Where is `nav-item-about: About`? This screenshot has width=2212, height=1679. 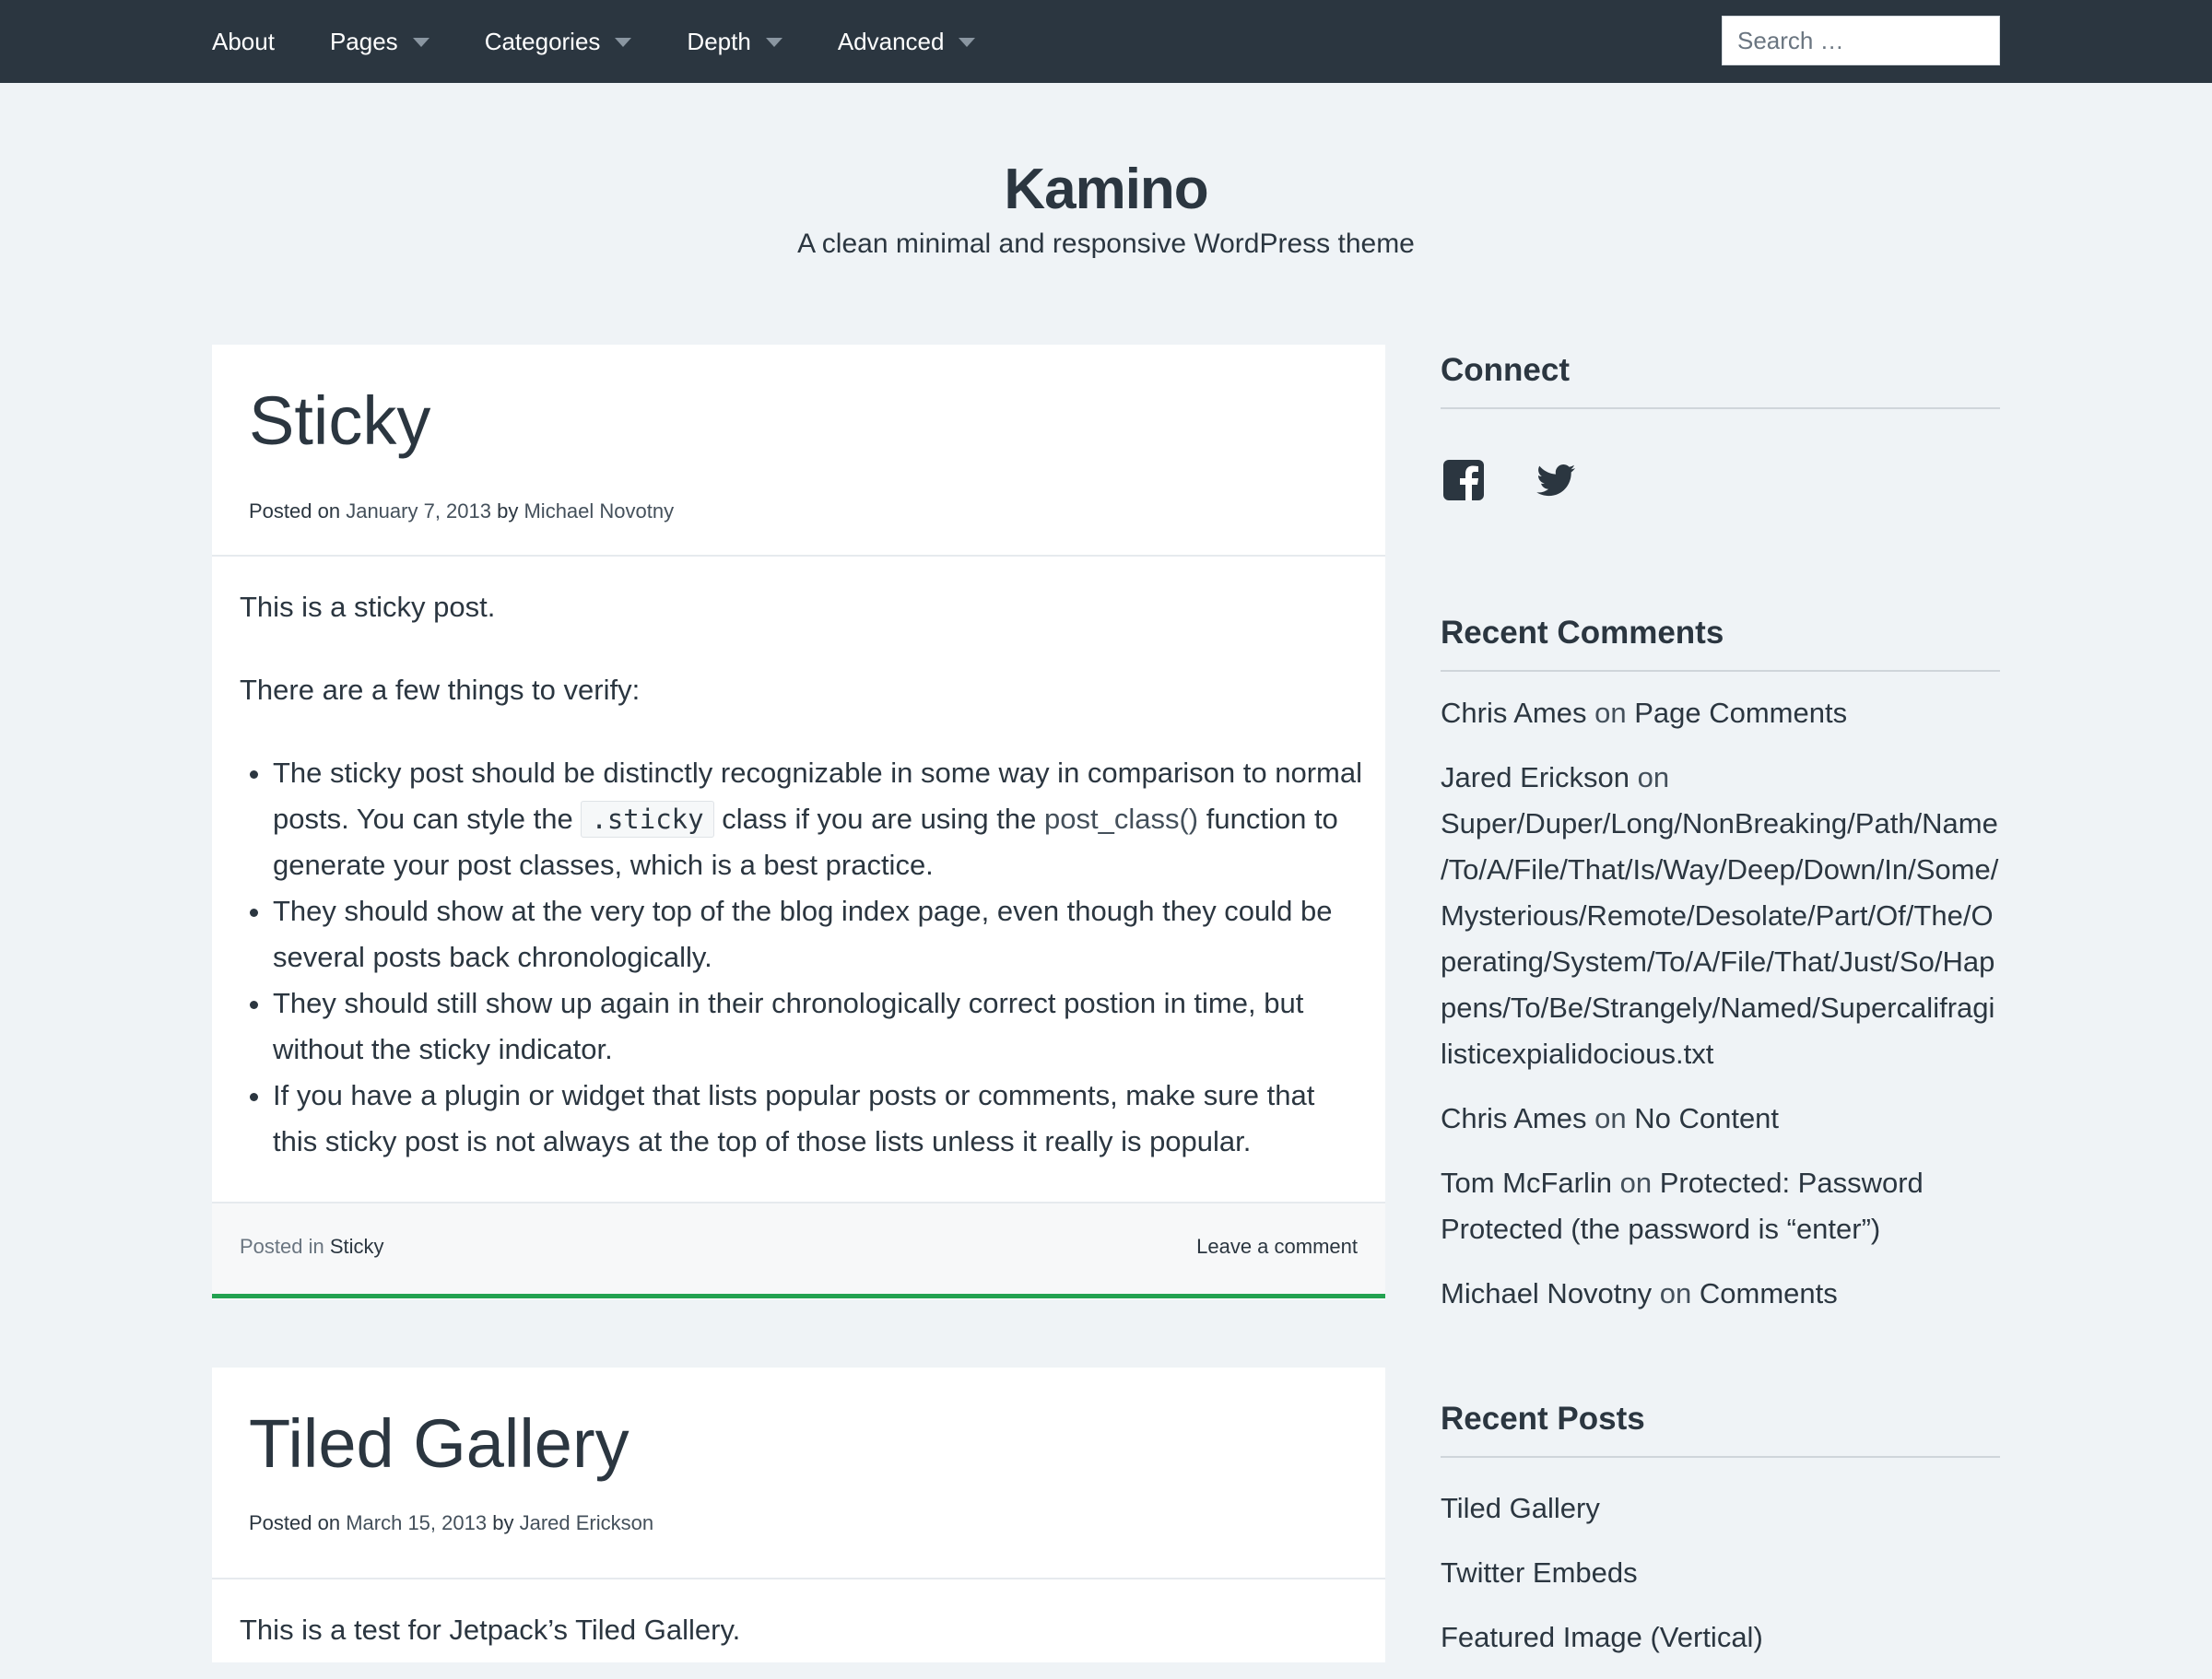 nav-item-about: About is located at coordinates (243, 42).